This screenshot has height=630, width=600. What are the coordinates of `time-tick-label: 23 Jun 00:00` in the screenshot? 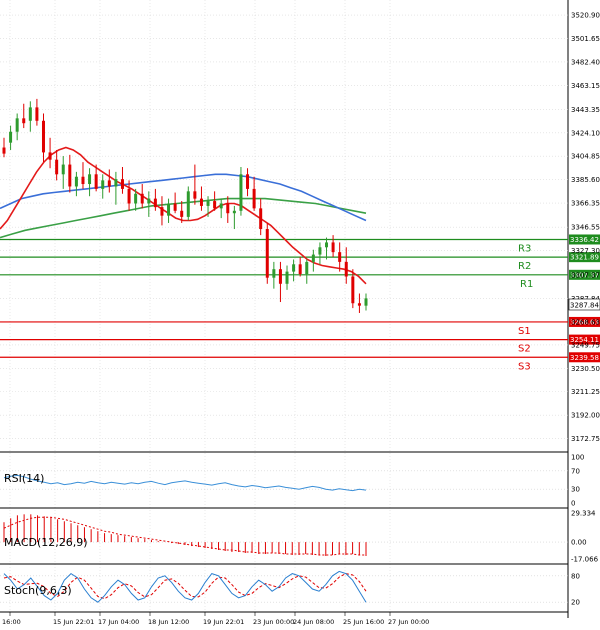 It's located at (273, 622).